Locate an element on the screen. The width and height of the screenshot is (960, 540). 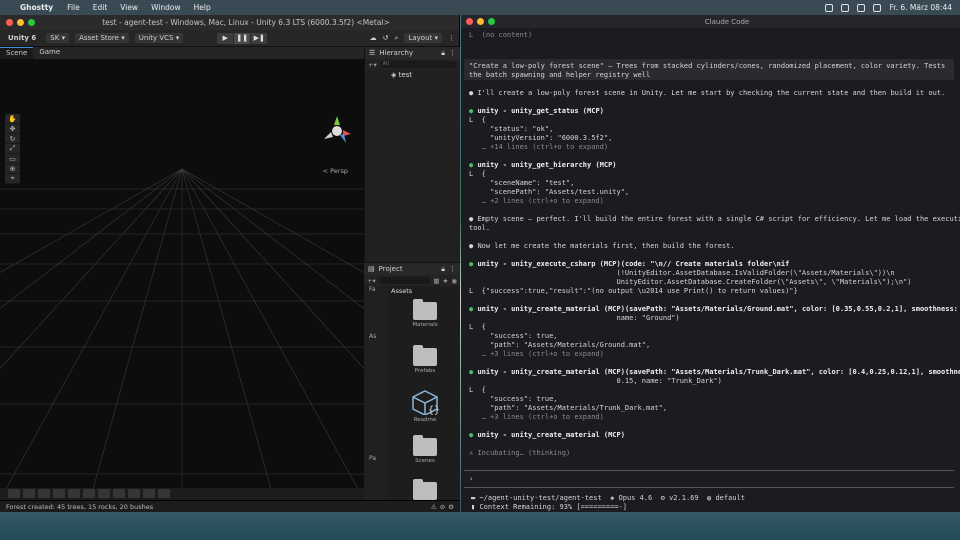
pause-button: ❚❚ is located at coordinates (242, 38).